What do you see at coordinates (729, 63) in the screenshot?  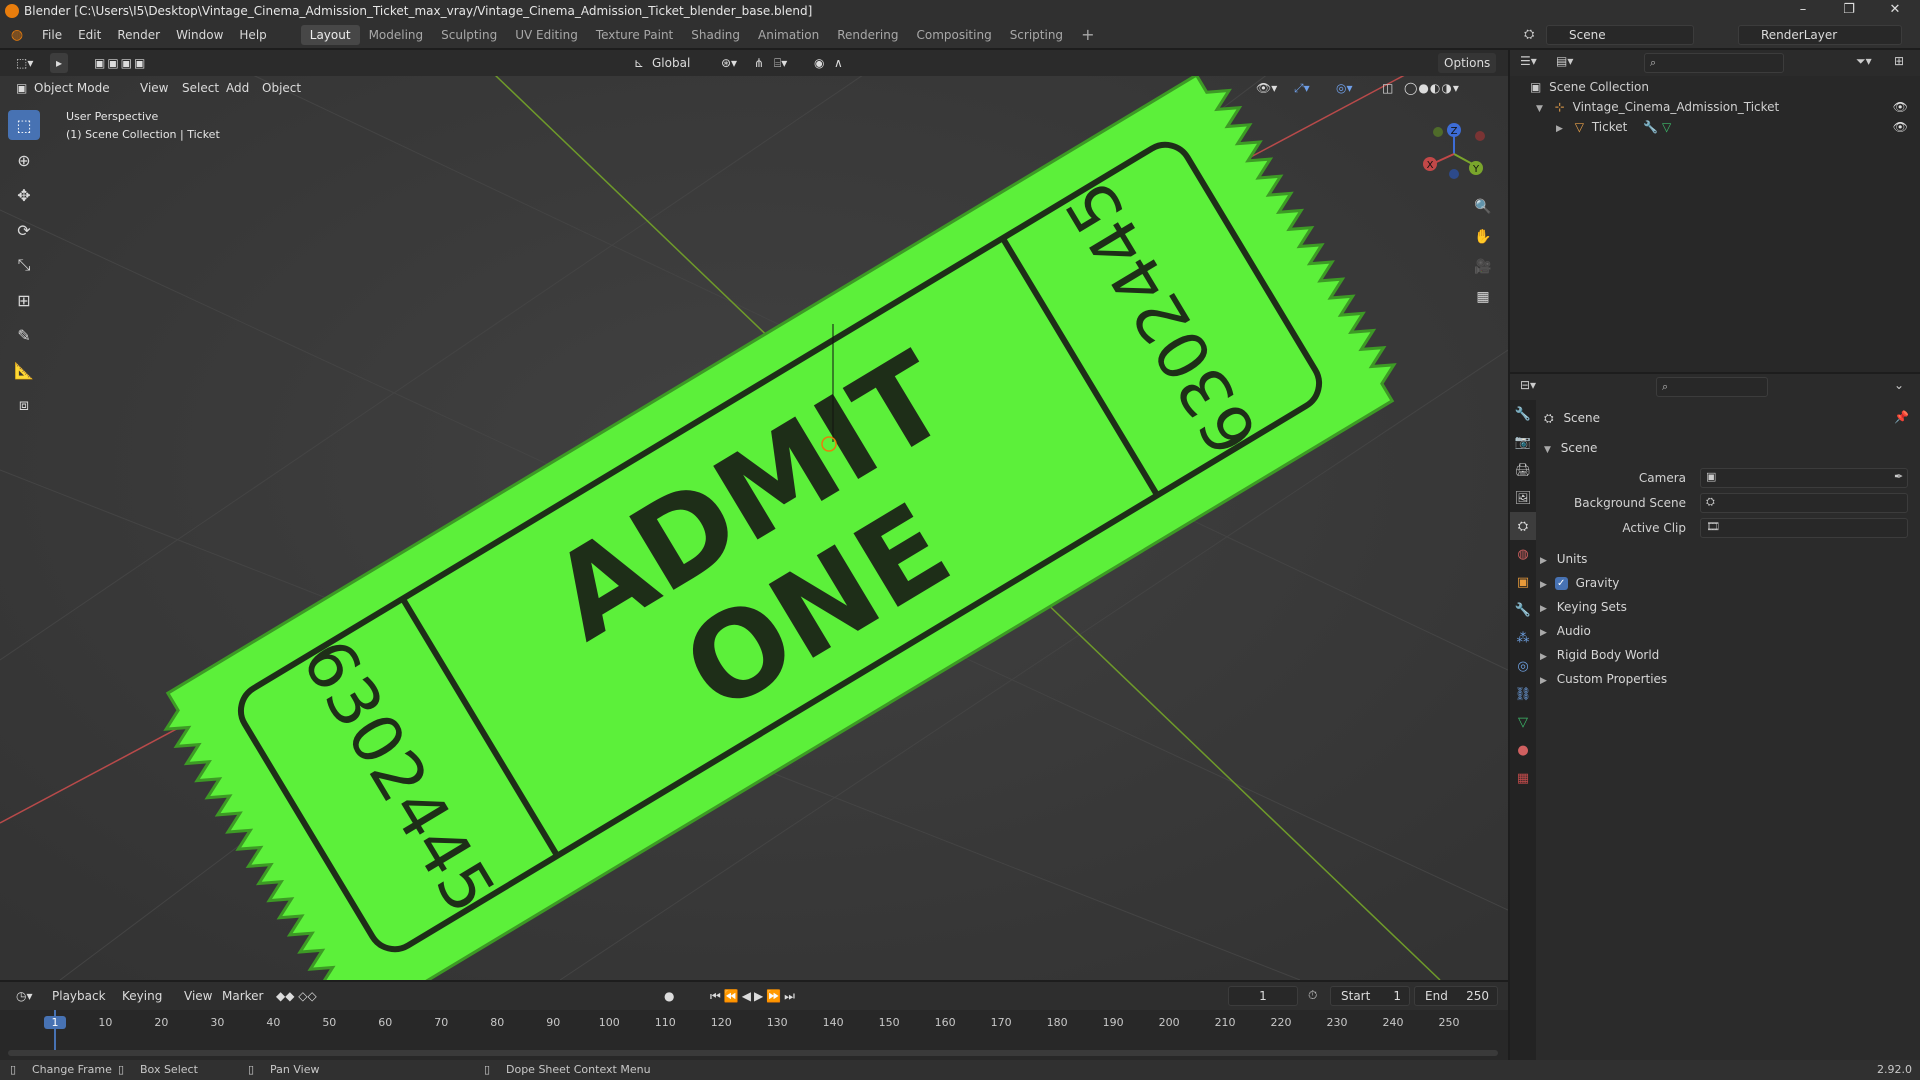 I see `pivot-point-icon: ⊛▾` at bounding box center [729, 63].